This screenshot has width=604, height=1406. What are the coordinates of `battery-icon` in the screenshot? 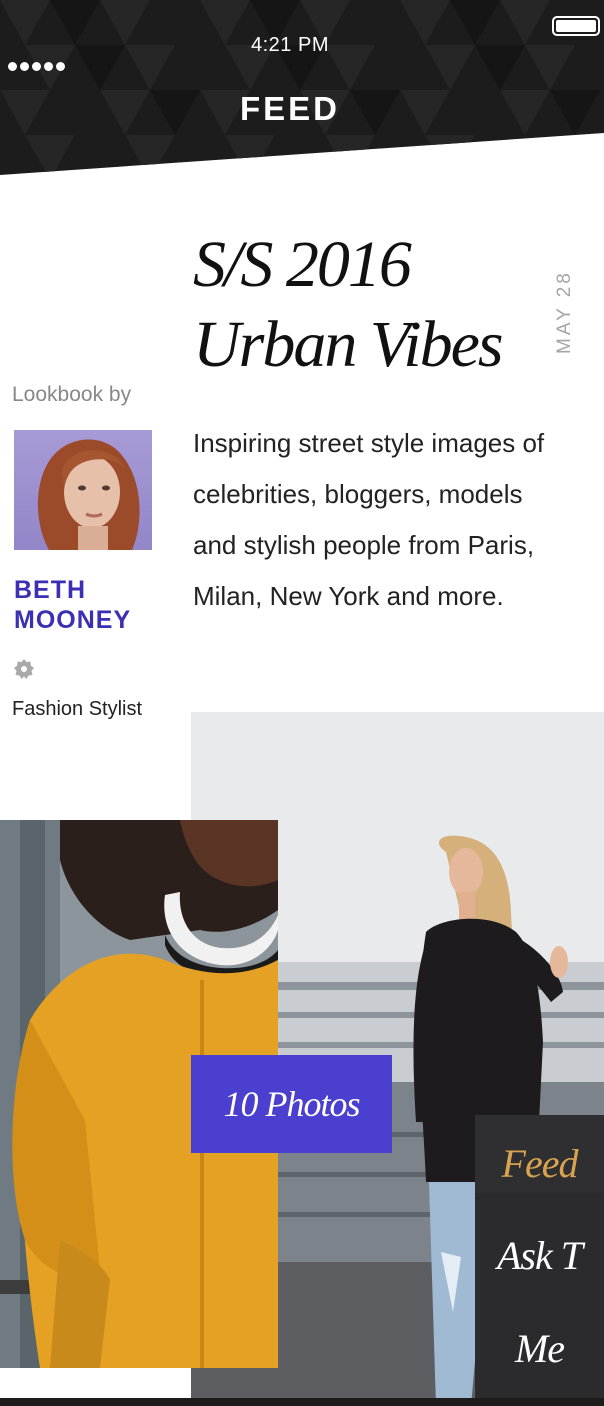 It's located at (576, 26).